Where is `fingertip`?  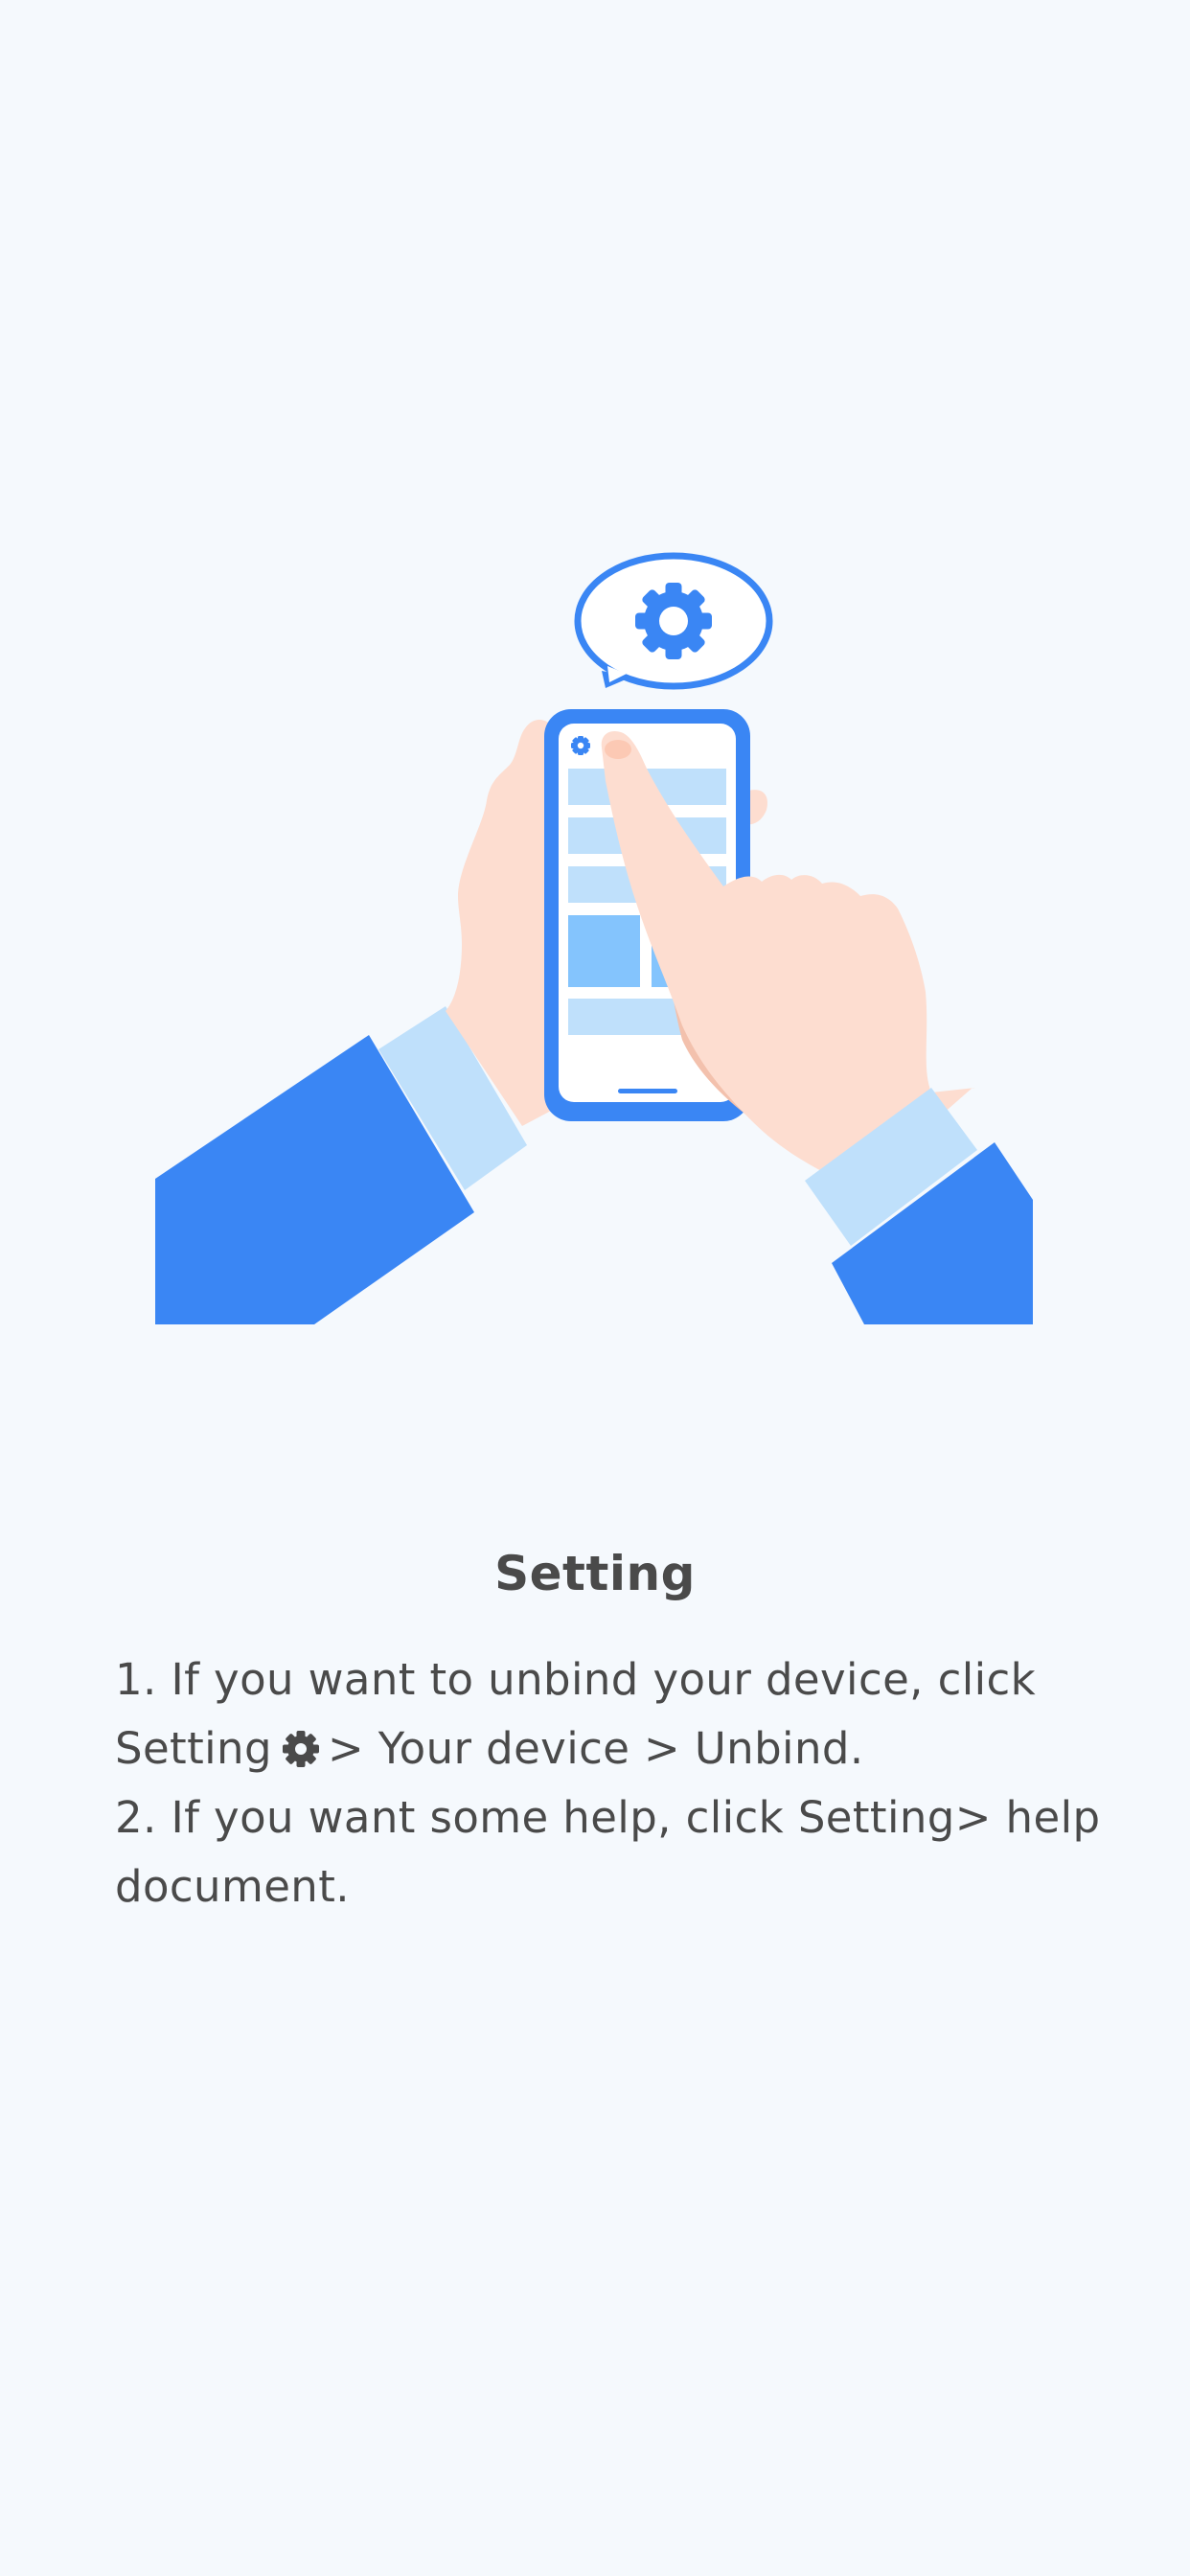 fingertip is located at coordinates (618, 749).